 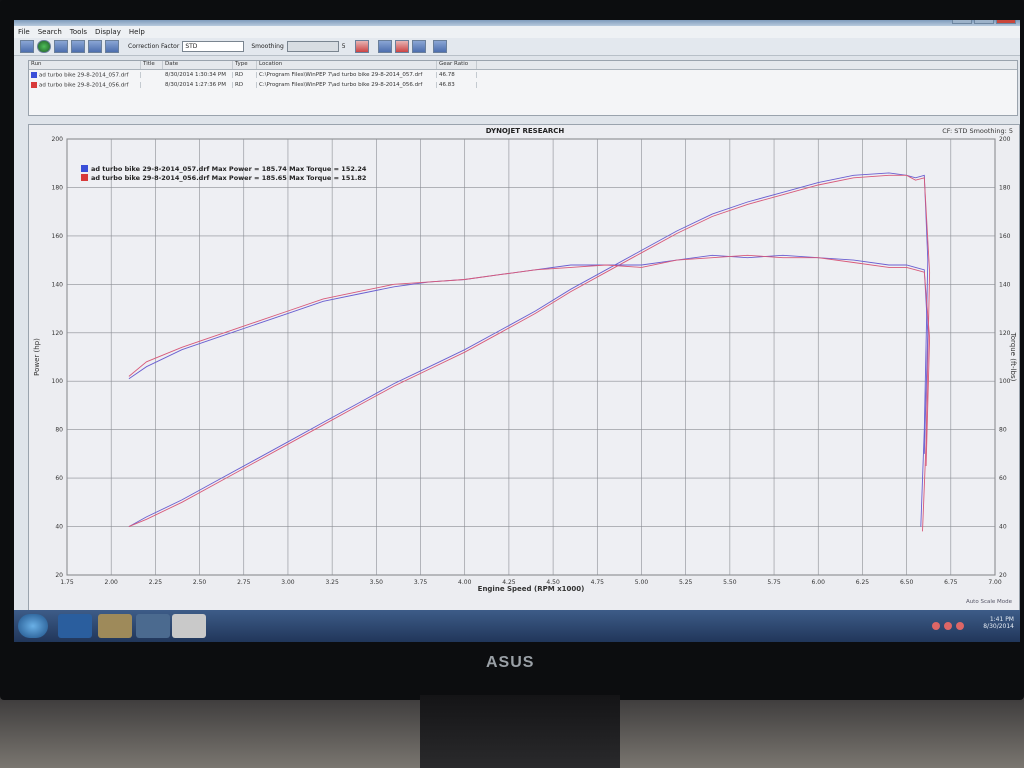 I want to click on x-tick-label: 4.75, so click(x=598, y=582).